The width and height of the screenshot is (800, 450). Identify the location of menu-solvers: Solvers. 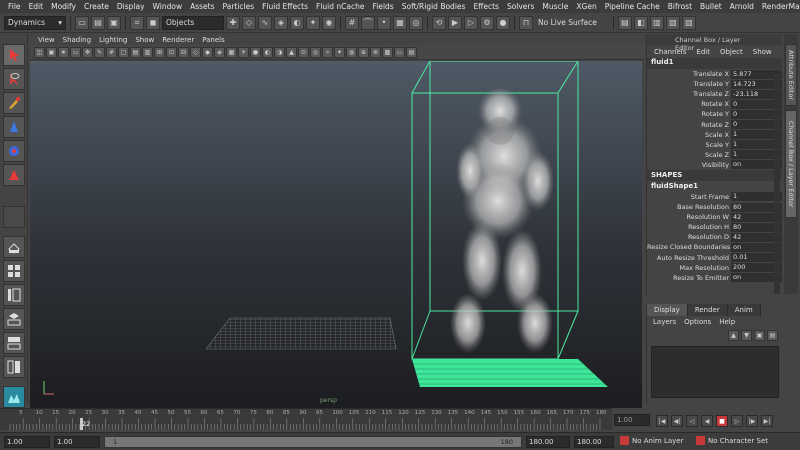
(520, 6).